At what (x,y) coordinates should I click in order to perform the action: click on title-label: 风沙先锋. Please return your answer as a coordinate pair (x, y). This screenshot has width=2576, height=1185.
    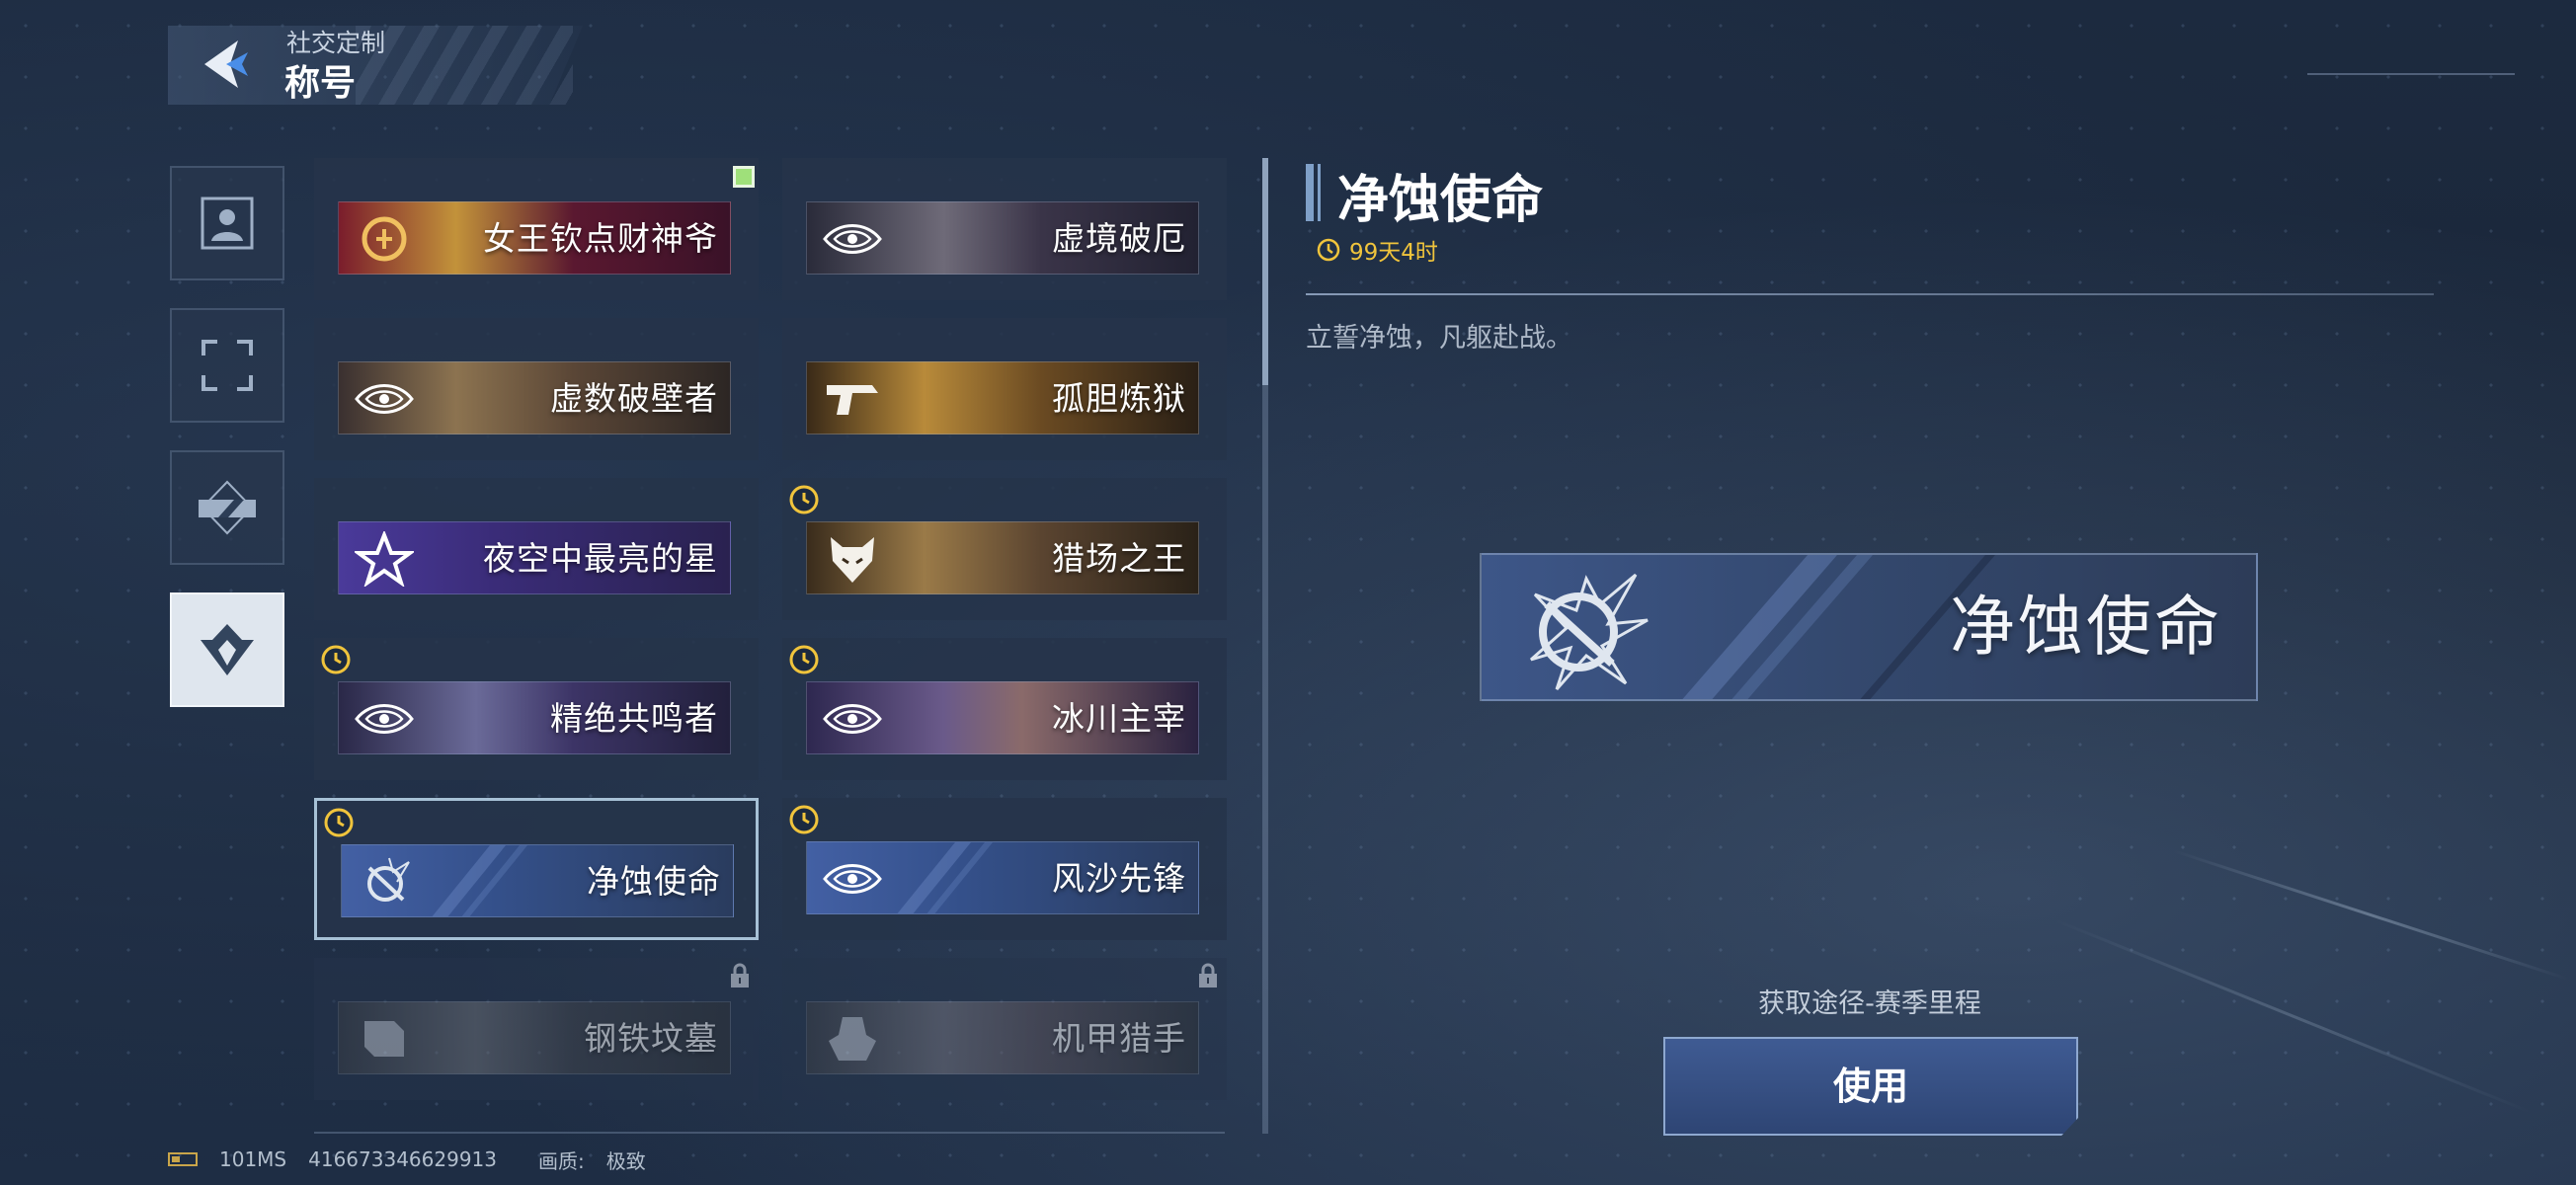
    Looking at the image, I should click on (1119, 878).